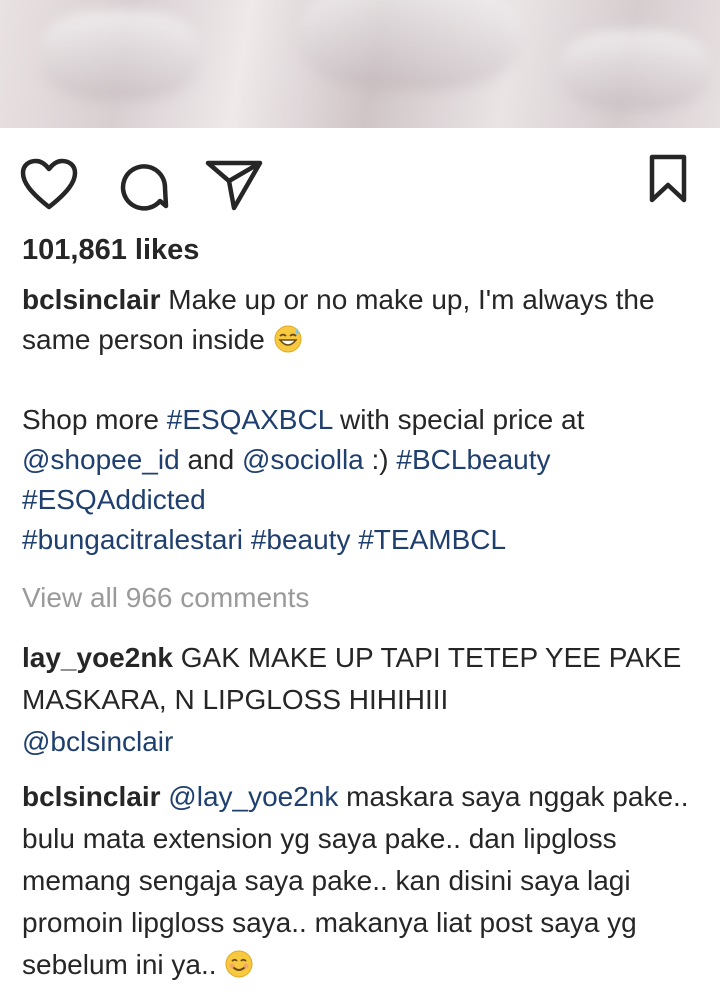 This screenshot has width=720, height=992. Describe the element at coordinates (211, 459) in the screenshot. I see `caption-and: and` at that location.